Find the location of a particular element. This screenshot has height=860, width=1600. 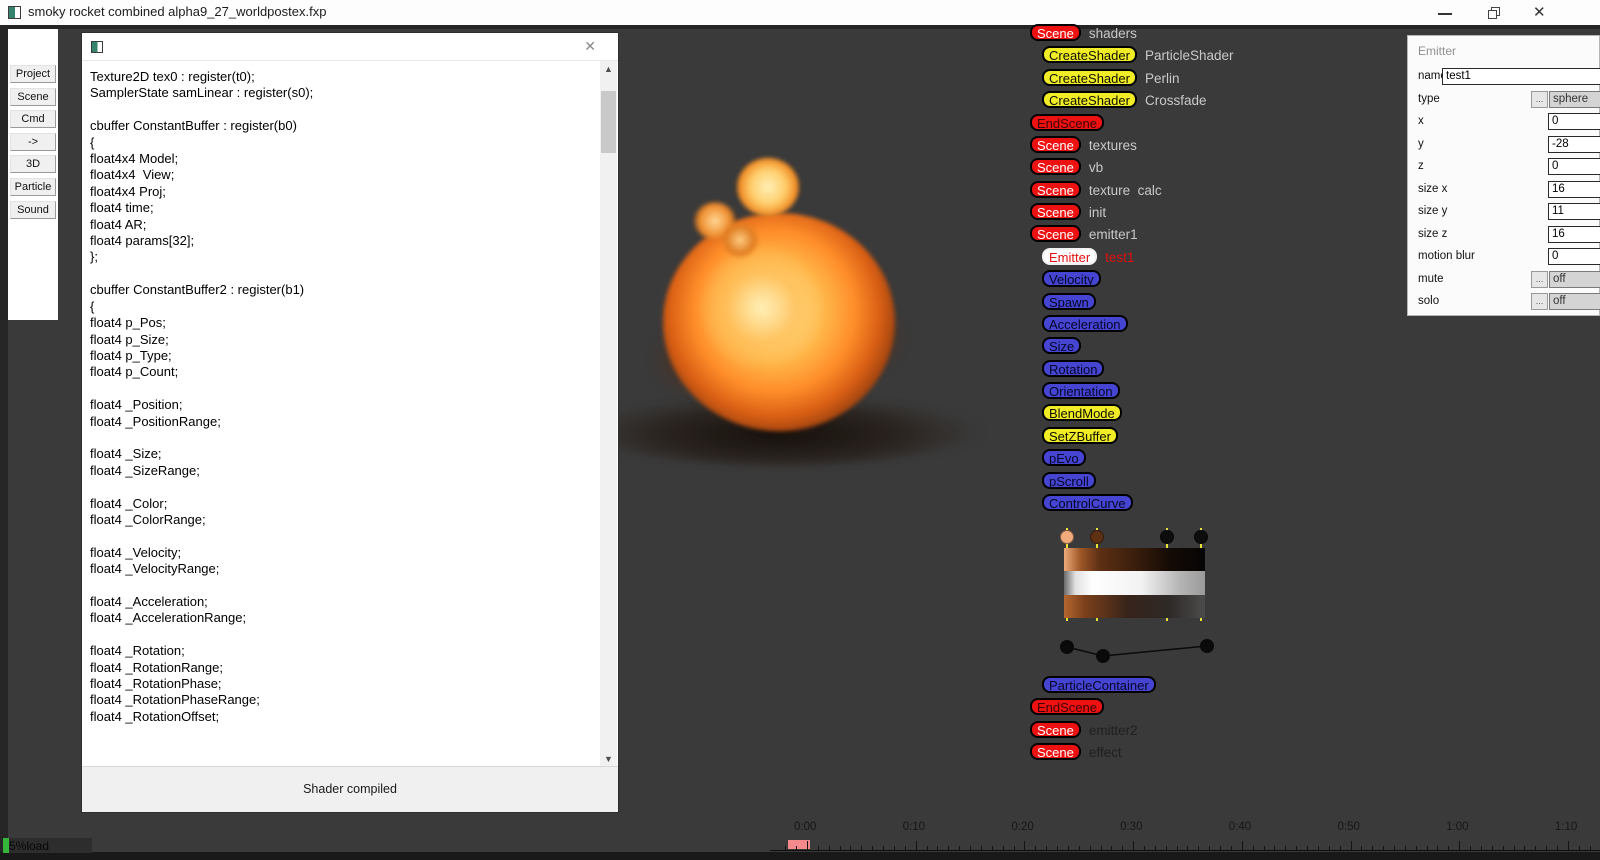

inspector-input-y: -28 is located at coordinates (1574, 144).